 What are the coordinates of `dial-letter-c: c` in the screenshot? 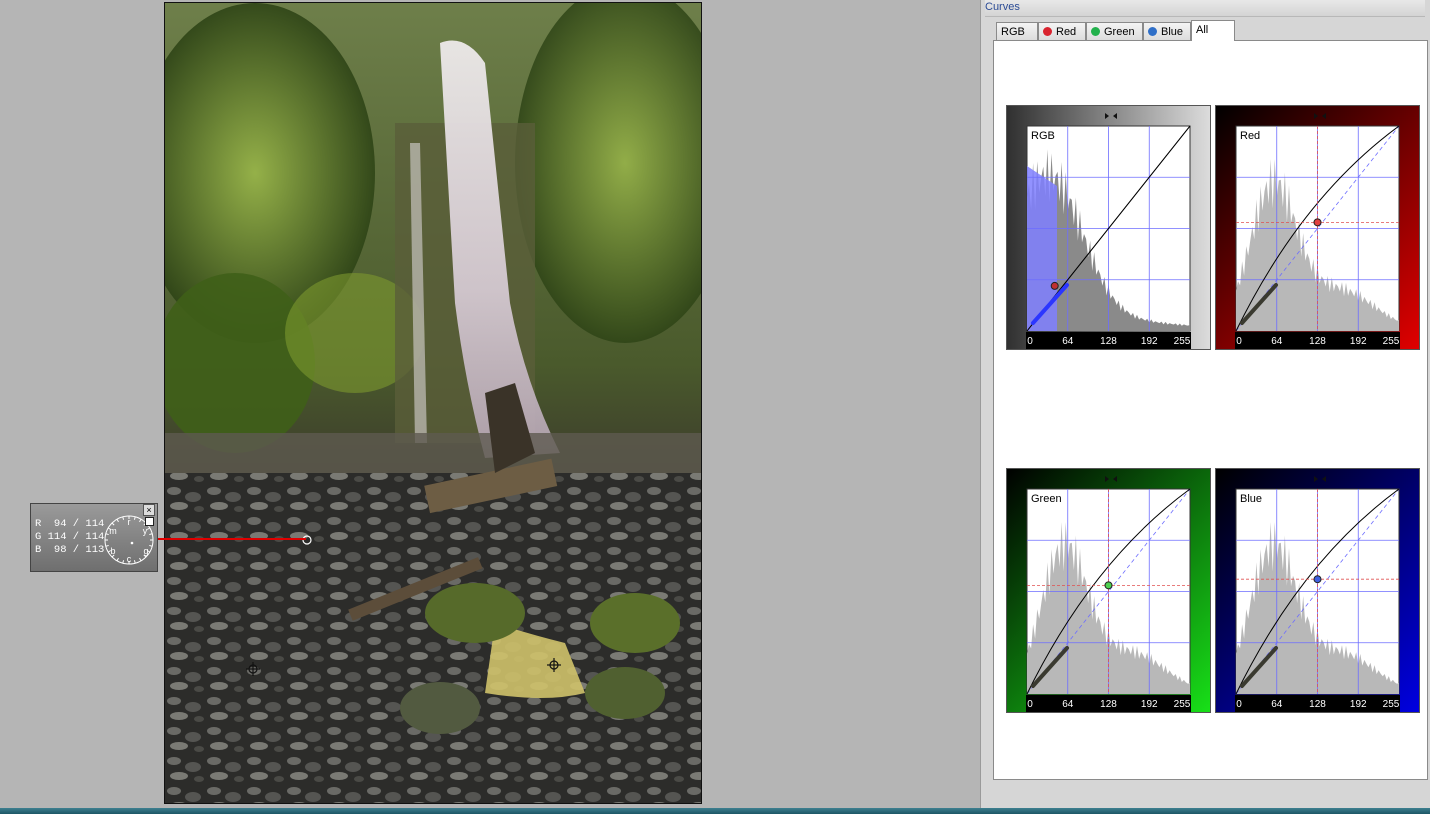 It's located at (129, 559).